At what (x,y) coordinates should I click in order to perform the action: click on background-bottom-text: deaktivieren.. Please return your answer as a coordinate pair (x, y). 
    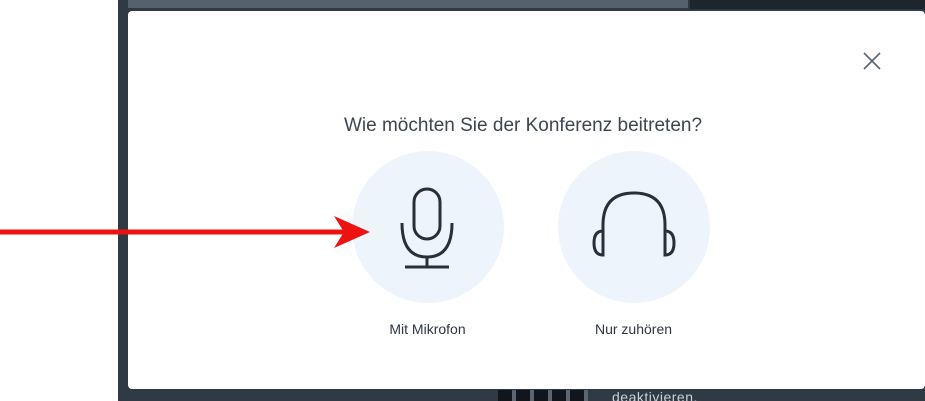
    Looking at the image, I should click on (655, 395).